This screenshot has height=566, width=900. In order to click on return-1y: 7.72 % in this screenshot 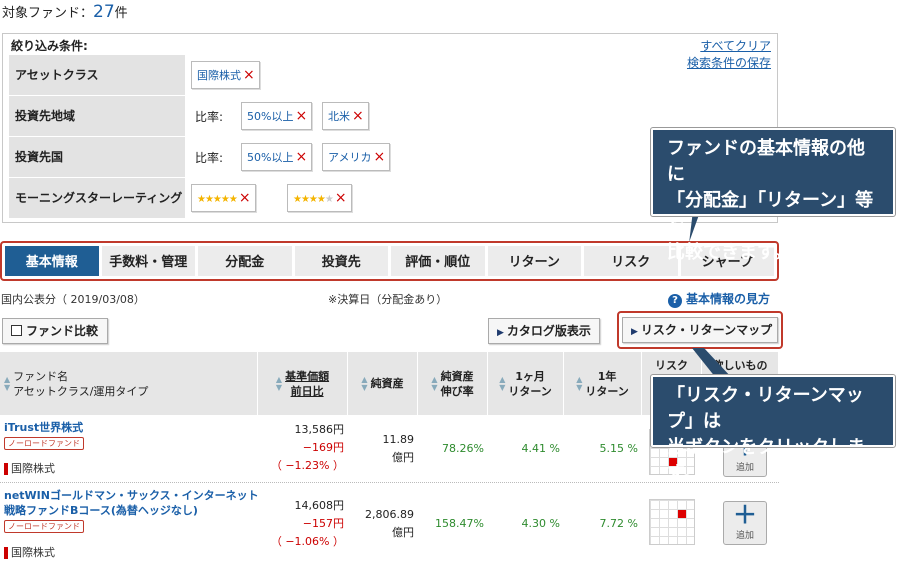, I will do `click(618, 523)`.